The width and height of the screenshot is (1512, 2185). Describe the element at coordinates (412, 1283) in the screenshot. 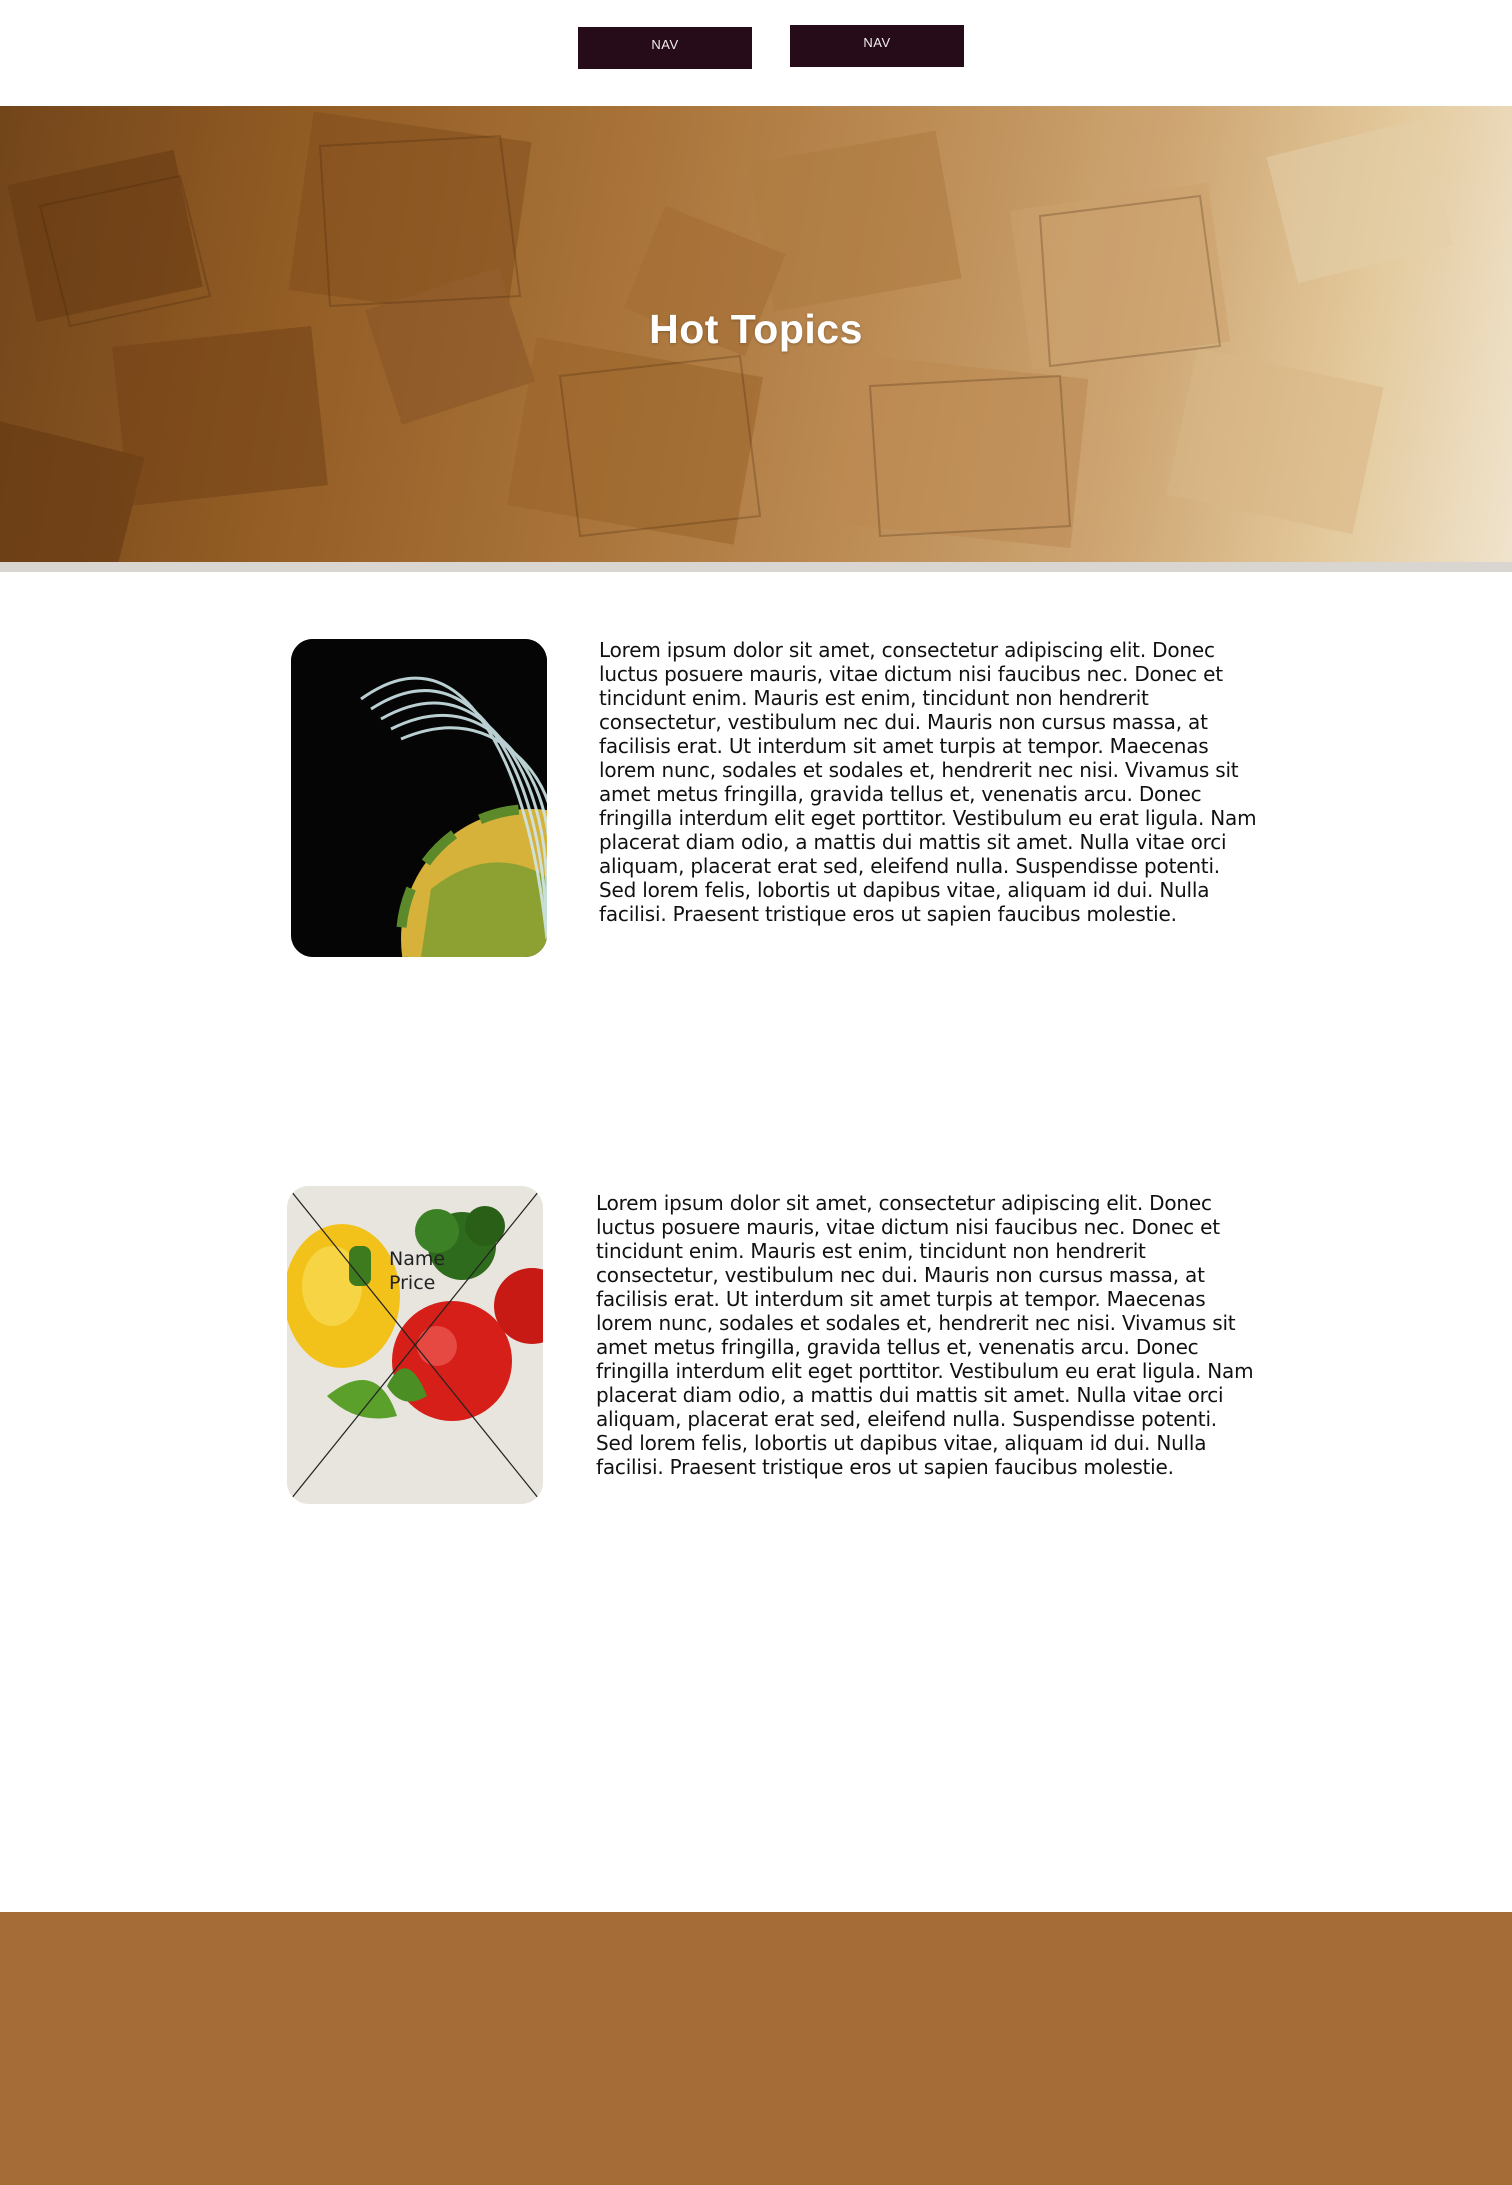

I see `product-price-label: Price` at that location.